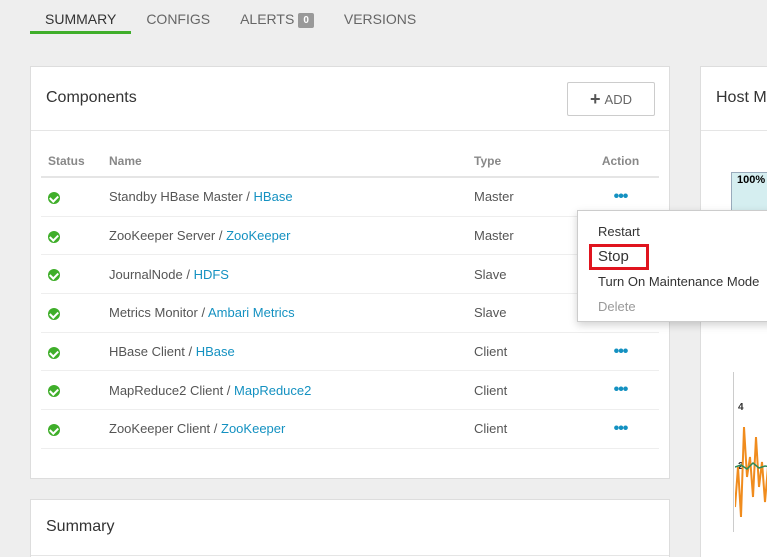  Describe the element at coordinates (350, 555) in the screenshot. I see `summary-divider` at that location.